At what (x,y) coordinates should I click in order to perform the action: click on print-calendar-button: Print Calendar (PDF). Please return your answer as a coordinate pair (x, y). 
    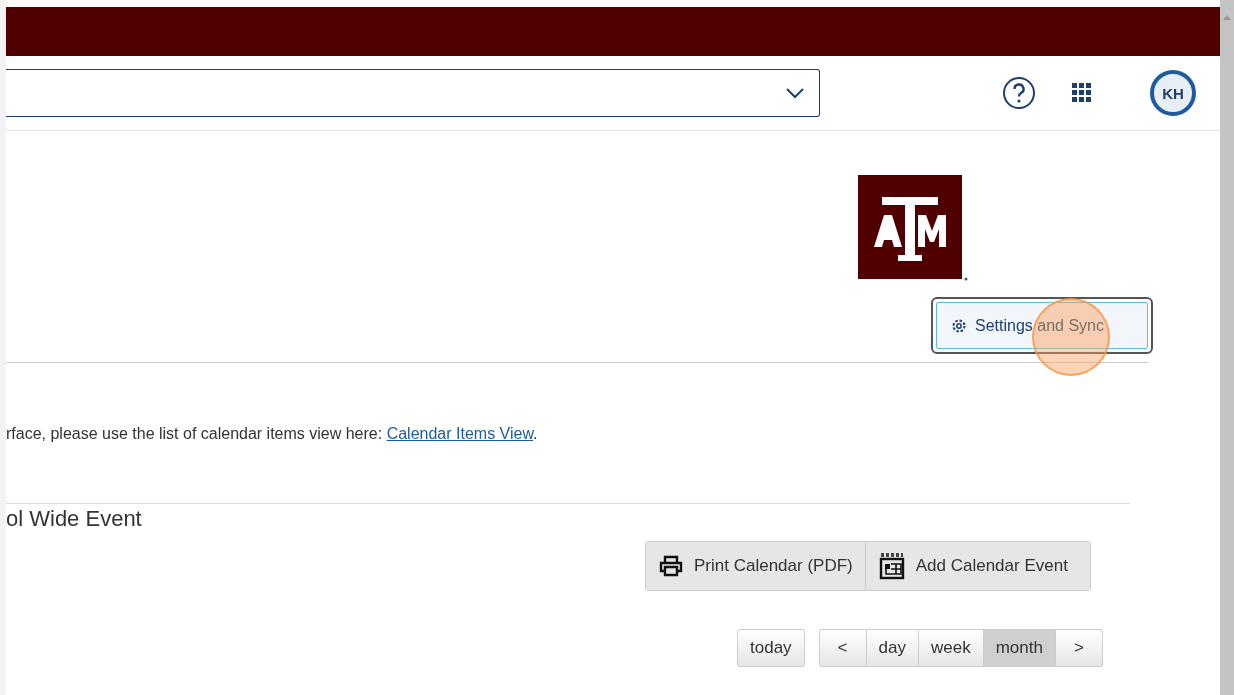
    Looking at the image, I should click on (756, 566).